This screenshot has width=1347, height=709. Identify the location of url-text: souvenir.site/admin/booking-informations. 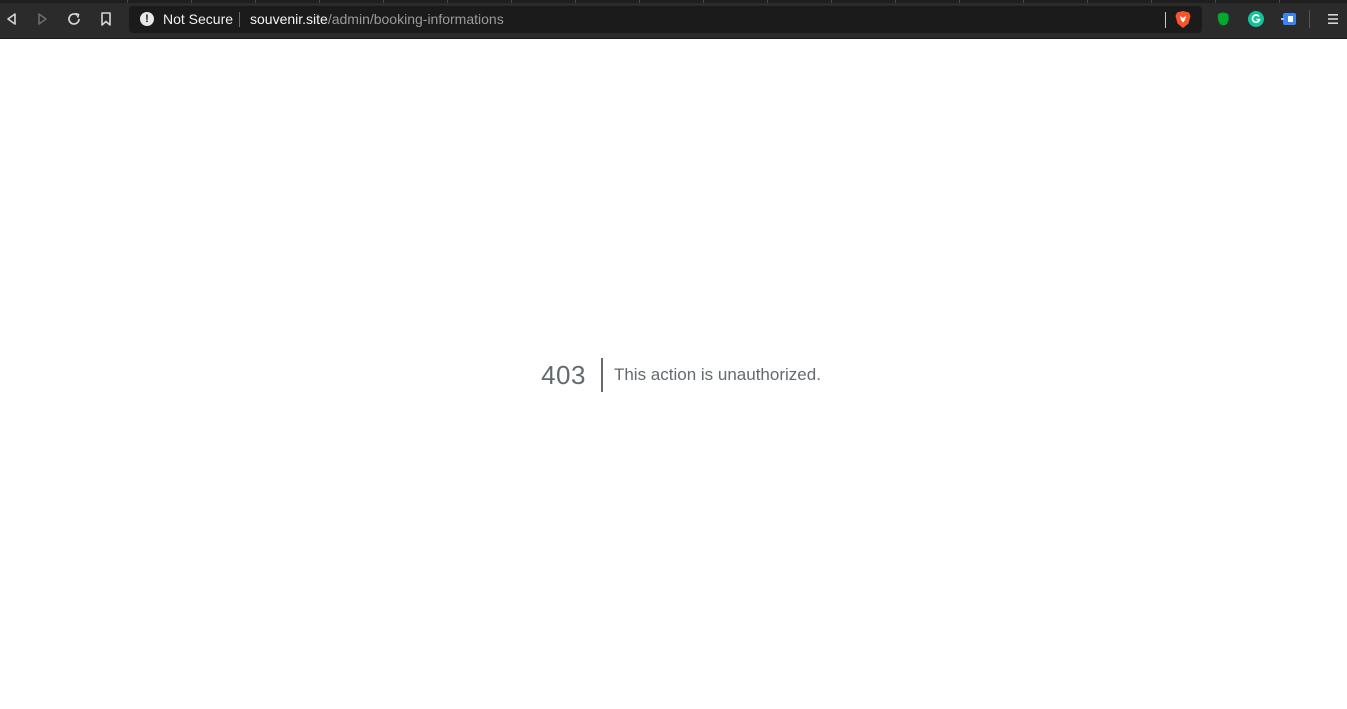
(377, 19).